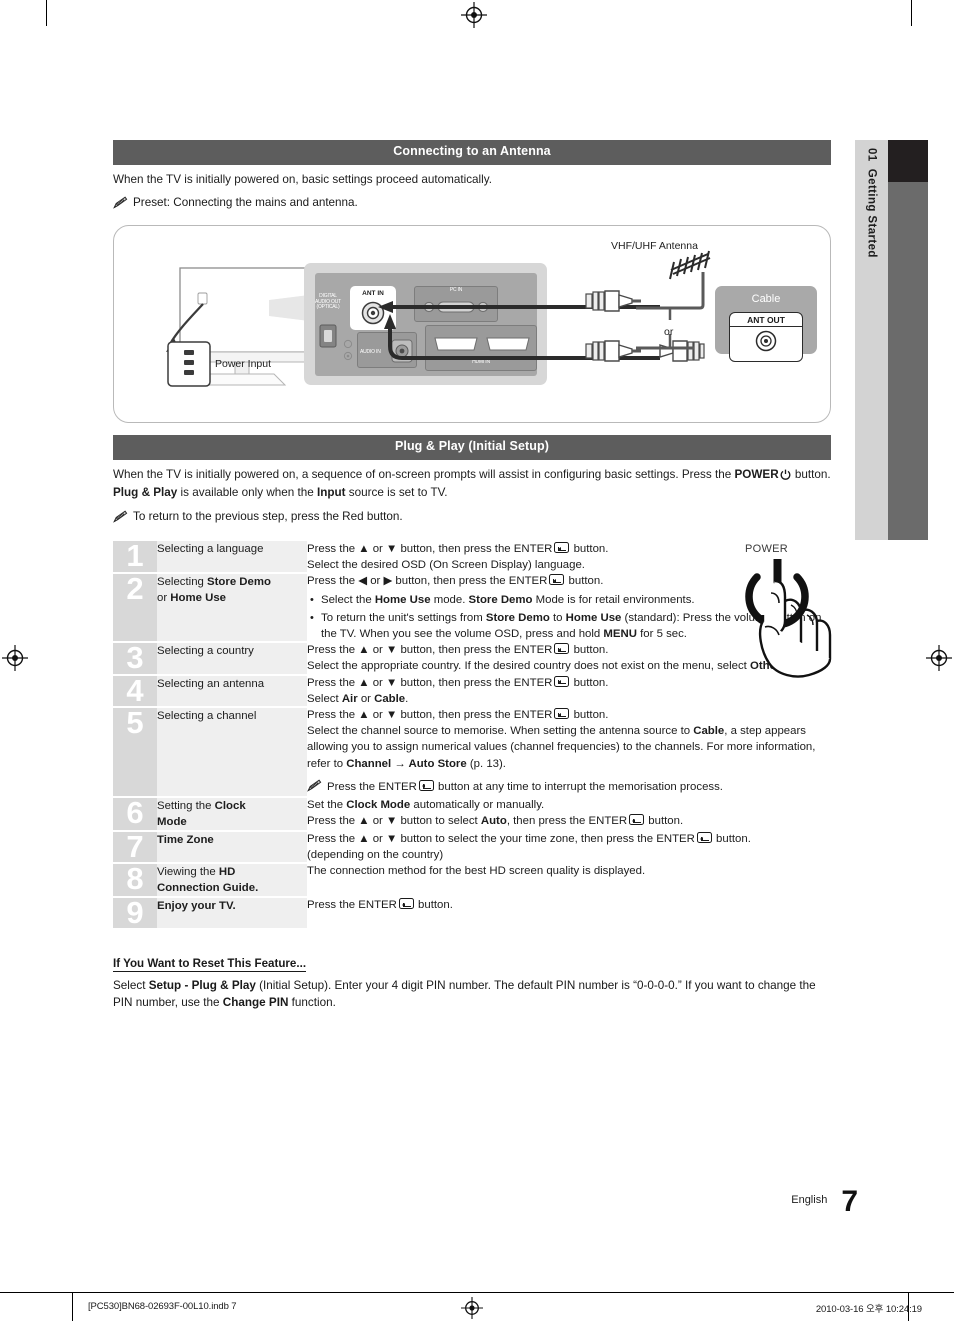  I want to click on step-number: 5, so click(135, 753).